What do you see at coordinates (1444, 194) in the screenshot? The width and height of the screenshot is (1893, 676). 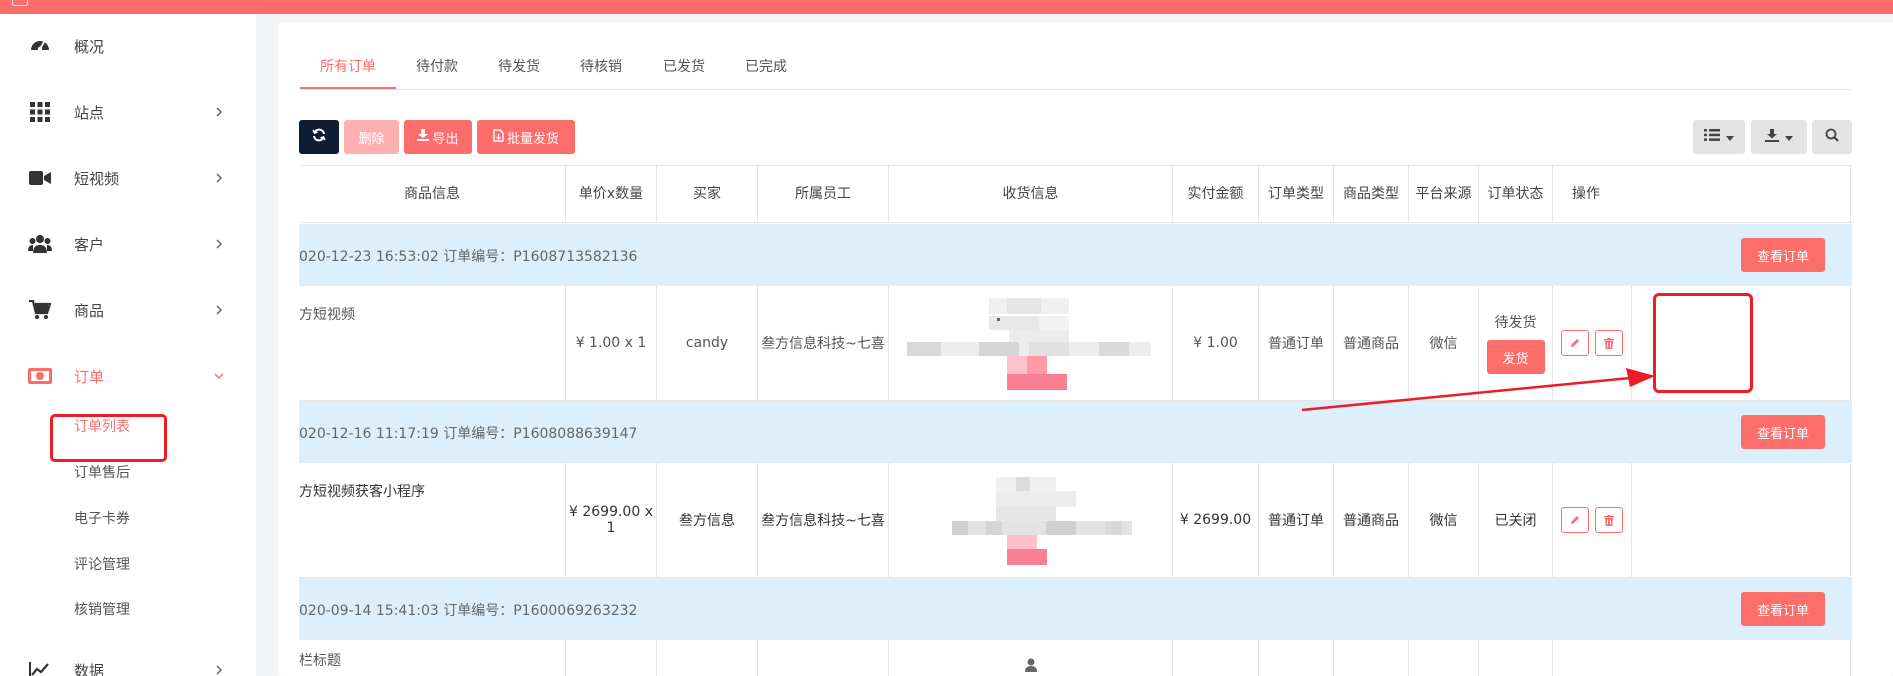 I see `column-header-platform: 平台来源` at bounding box center [1444, 194].